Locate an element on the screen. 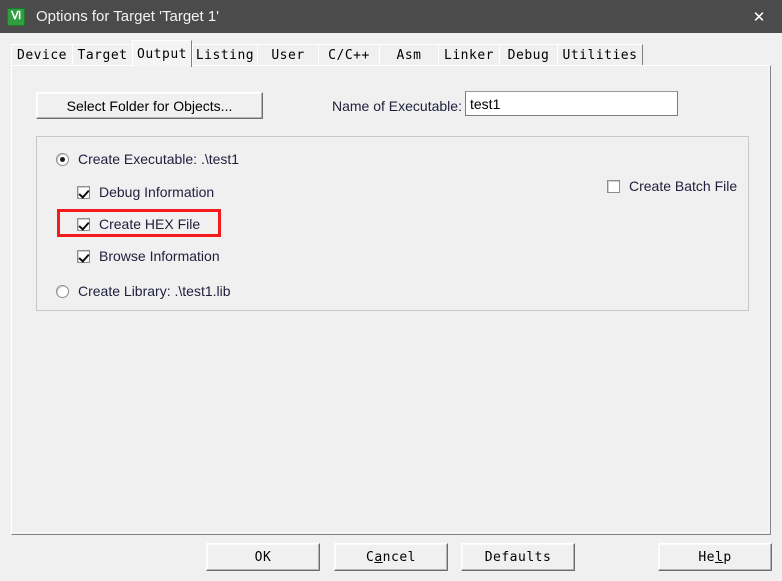  tab-linker: Linker is located at coordinates (469, 55).